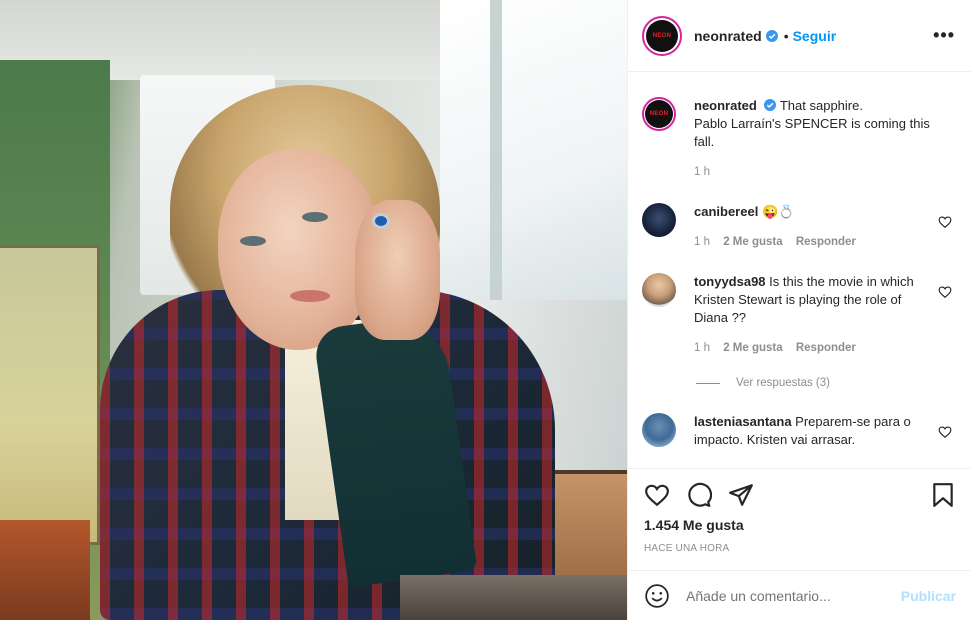 Image resolution: width=971 pixels, height=620 pixels. I want to click on photo-window, so click(533, 150).